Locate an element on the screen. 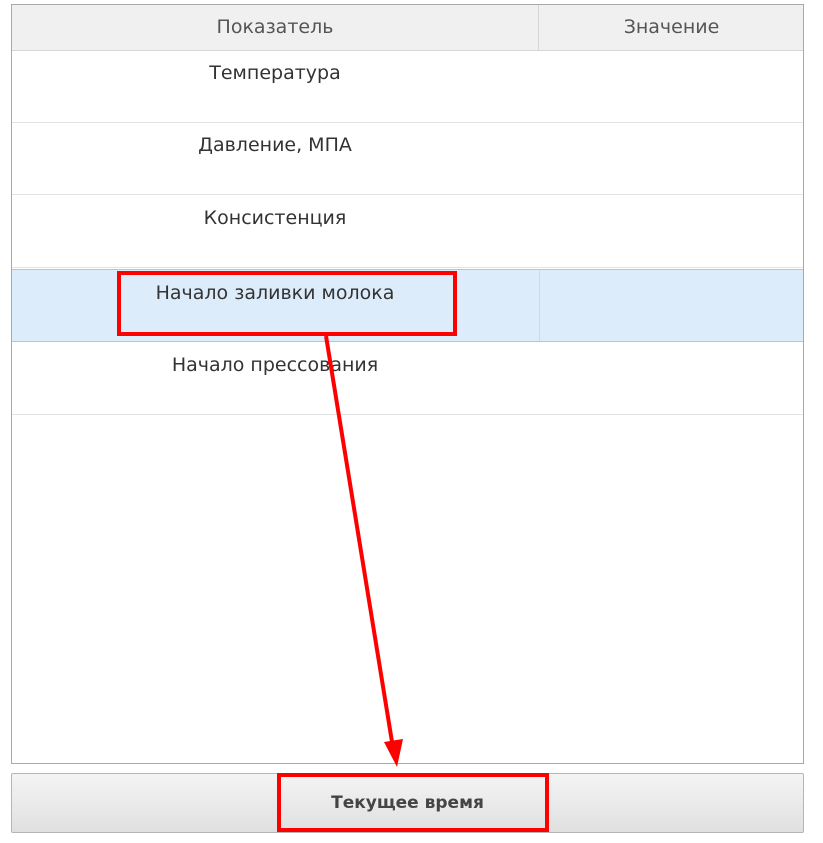  cell-parameter: Температура is located at coordinates (275, 73).